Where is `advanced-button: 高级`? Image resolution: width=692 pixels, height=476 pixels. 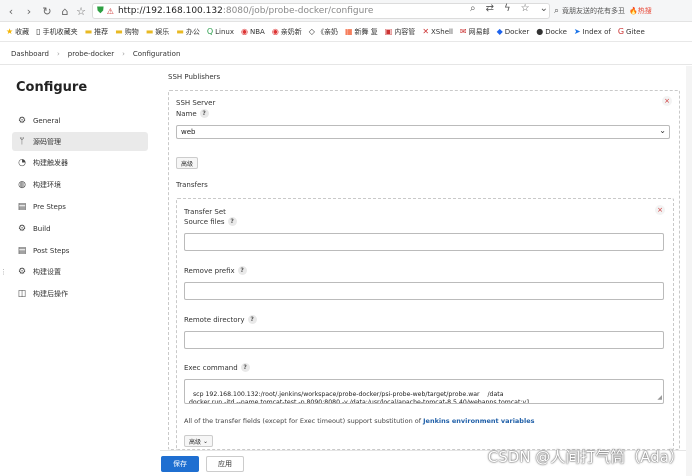
advanced-button: 高级 is located at coordinates (187, 163).